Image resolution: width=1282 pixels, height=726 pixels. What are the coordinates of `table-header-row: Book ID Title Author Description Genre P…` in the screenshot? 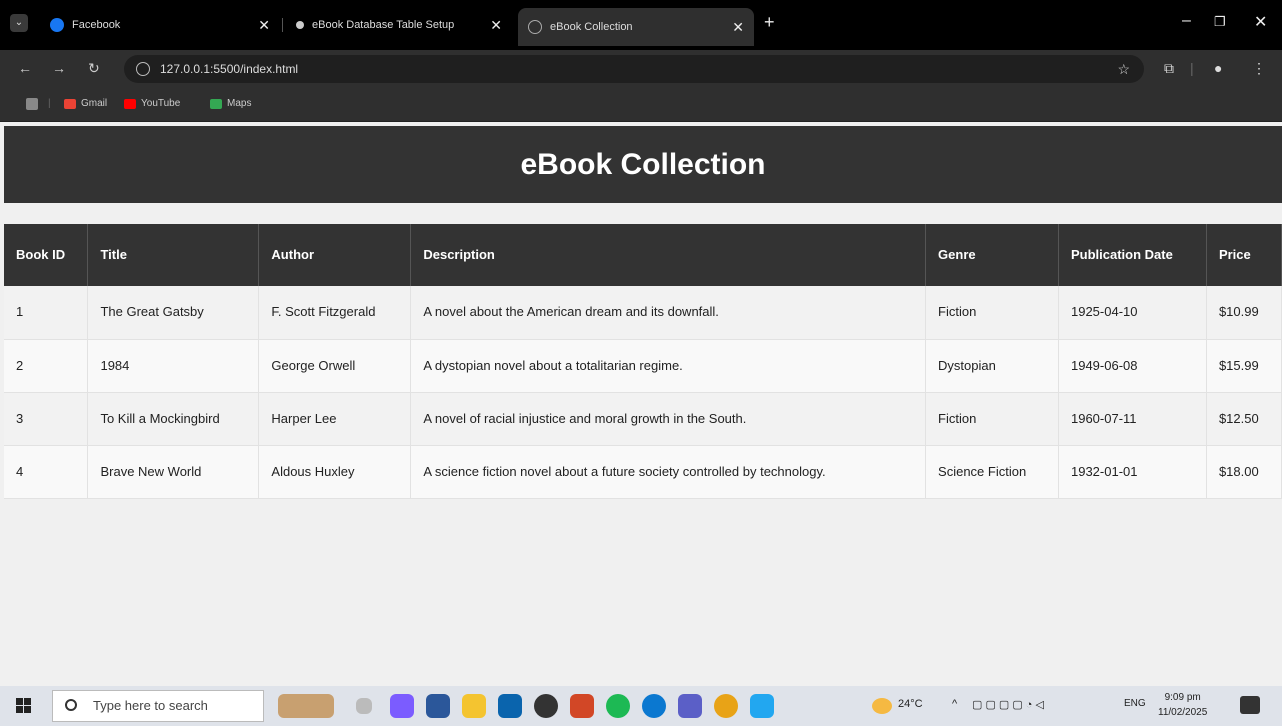 It's located at (643, 255).